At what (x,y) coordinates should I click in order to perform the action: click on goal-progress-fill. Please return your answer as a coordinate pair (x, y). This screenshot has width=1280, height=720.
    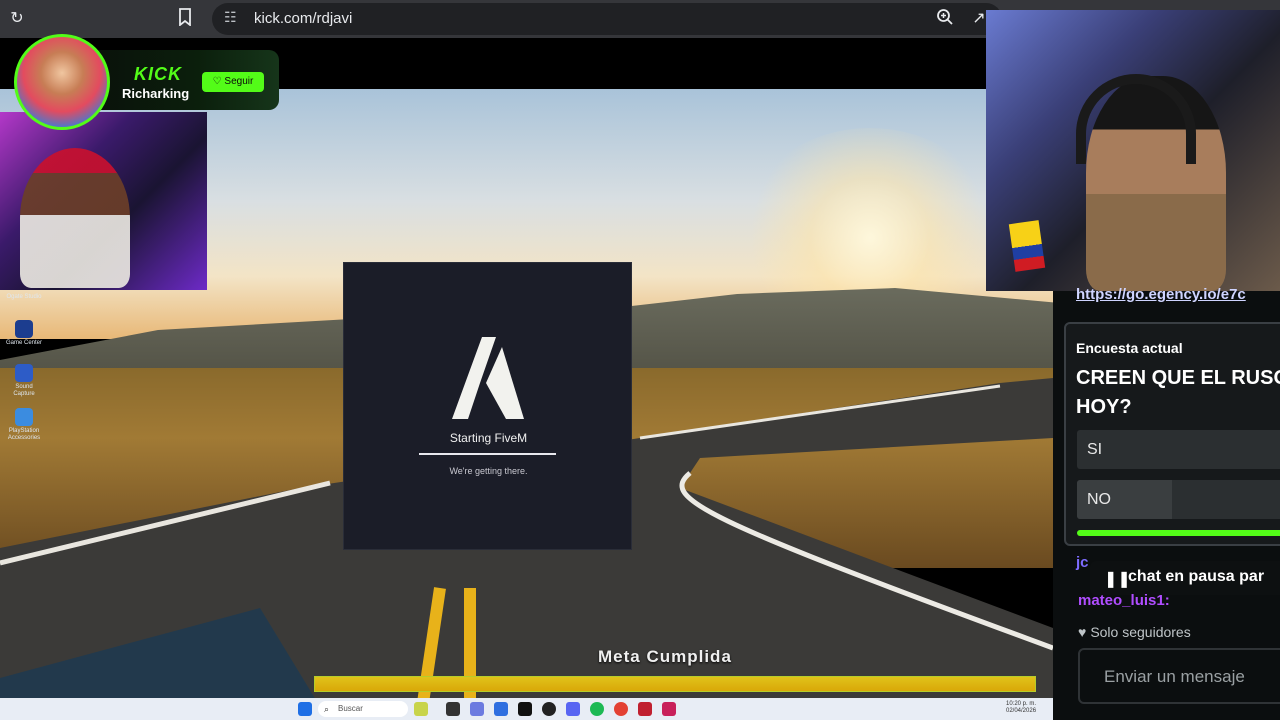
    Looking at the image, I should click on (675, 684).